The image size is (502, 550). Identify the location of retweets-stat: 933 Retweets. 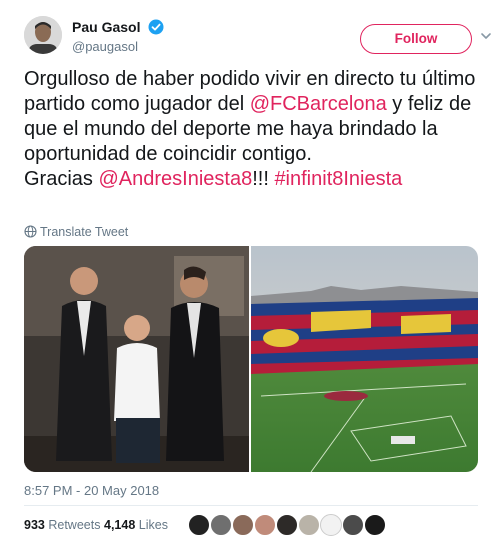
(62, 525).